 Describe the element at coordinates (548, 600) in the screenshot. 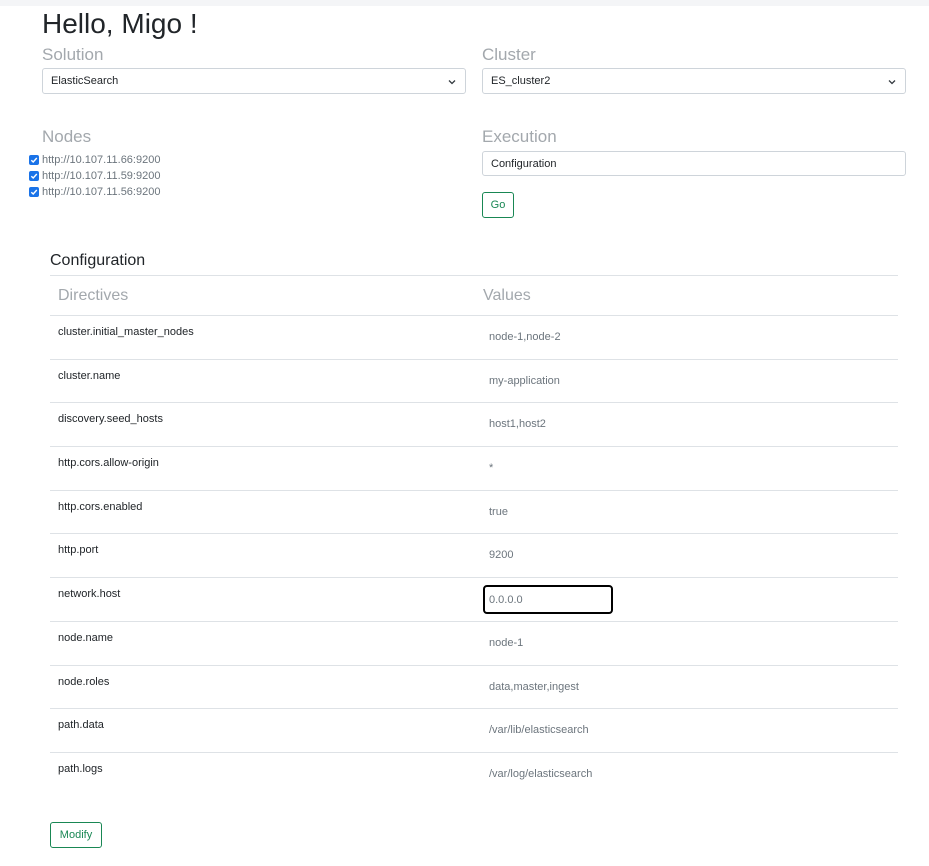

I see `directive-value-input` at that location.